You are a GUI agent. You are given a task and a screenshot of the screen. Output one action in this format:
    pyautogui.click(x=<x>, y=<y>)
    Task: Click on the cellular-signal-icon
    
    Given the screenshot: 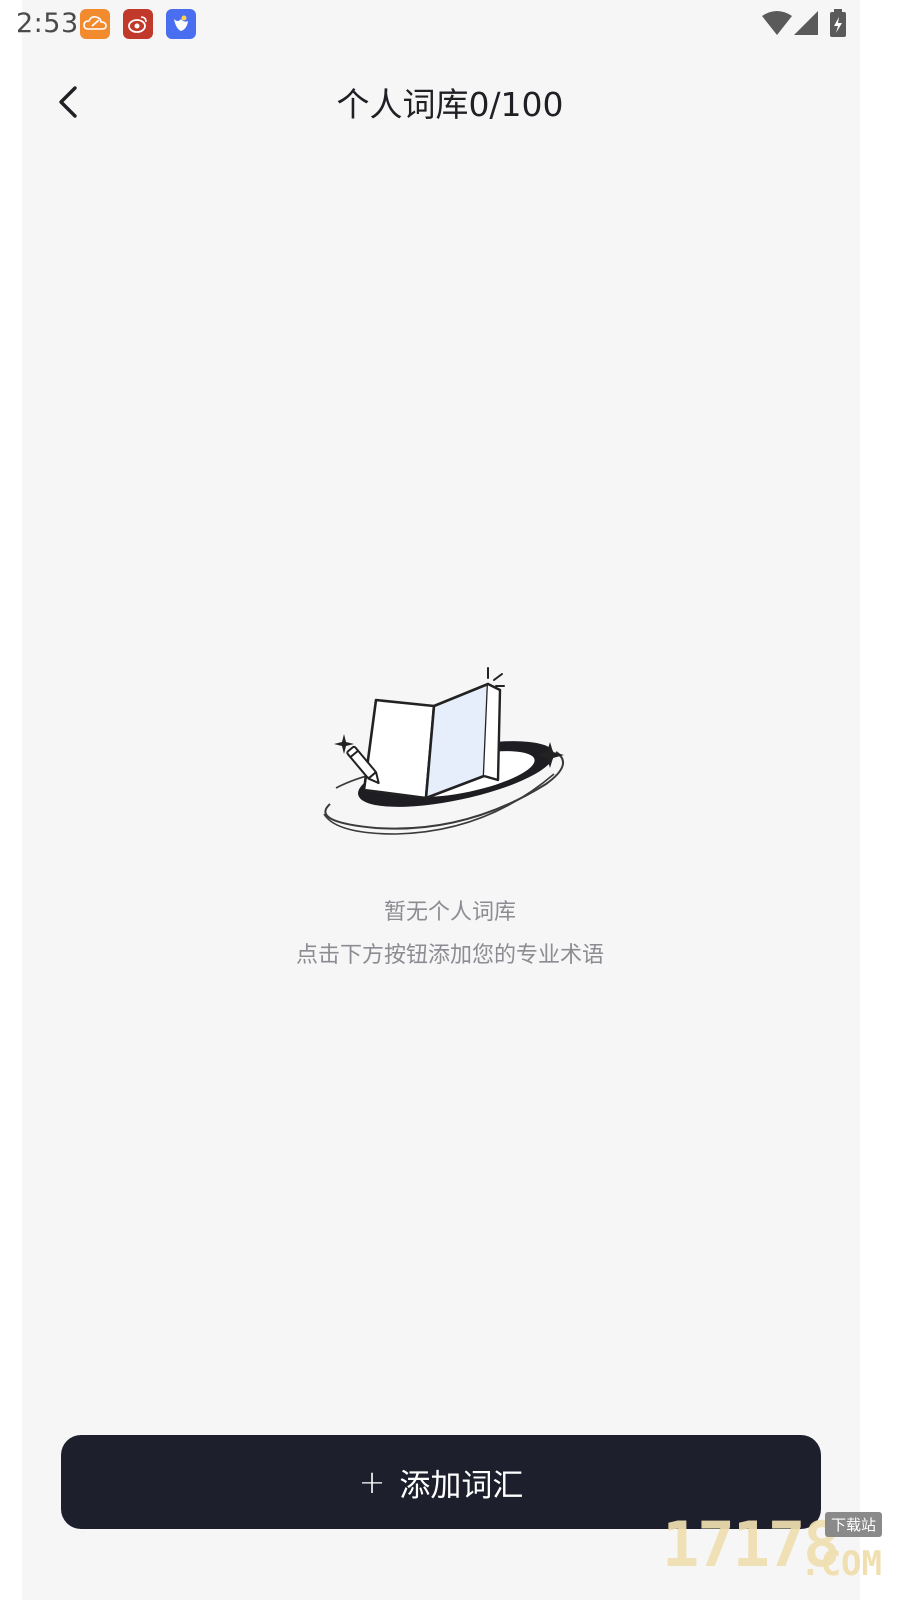 What is the action you would take?
    pyautogui.click(x=806, y=23)
    